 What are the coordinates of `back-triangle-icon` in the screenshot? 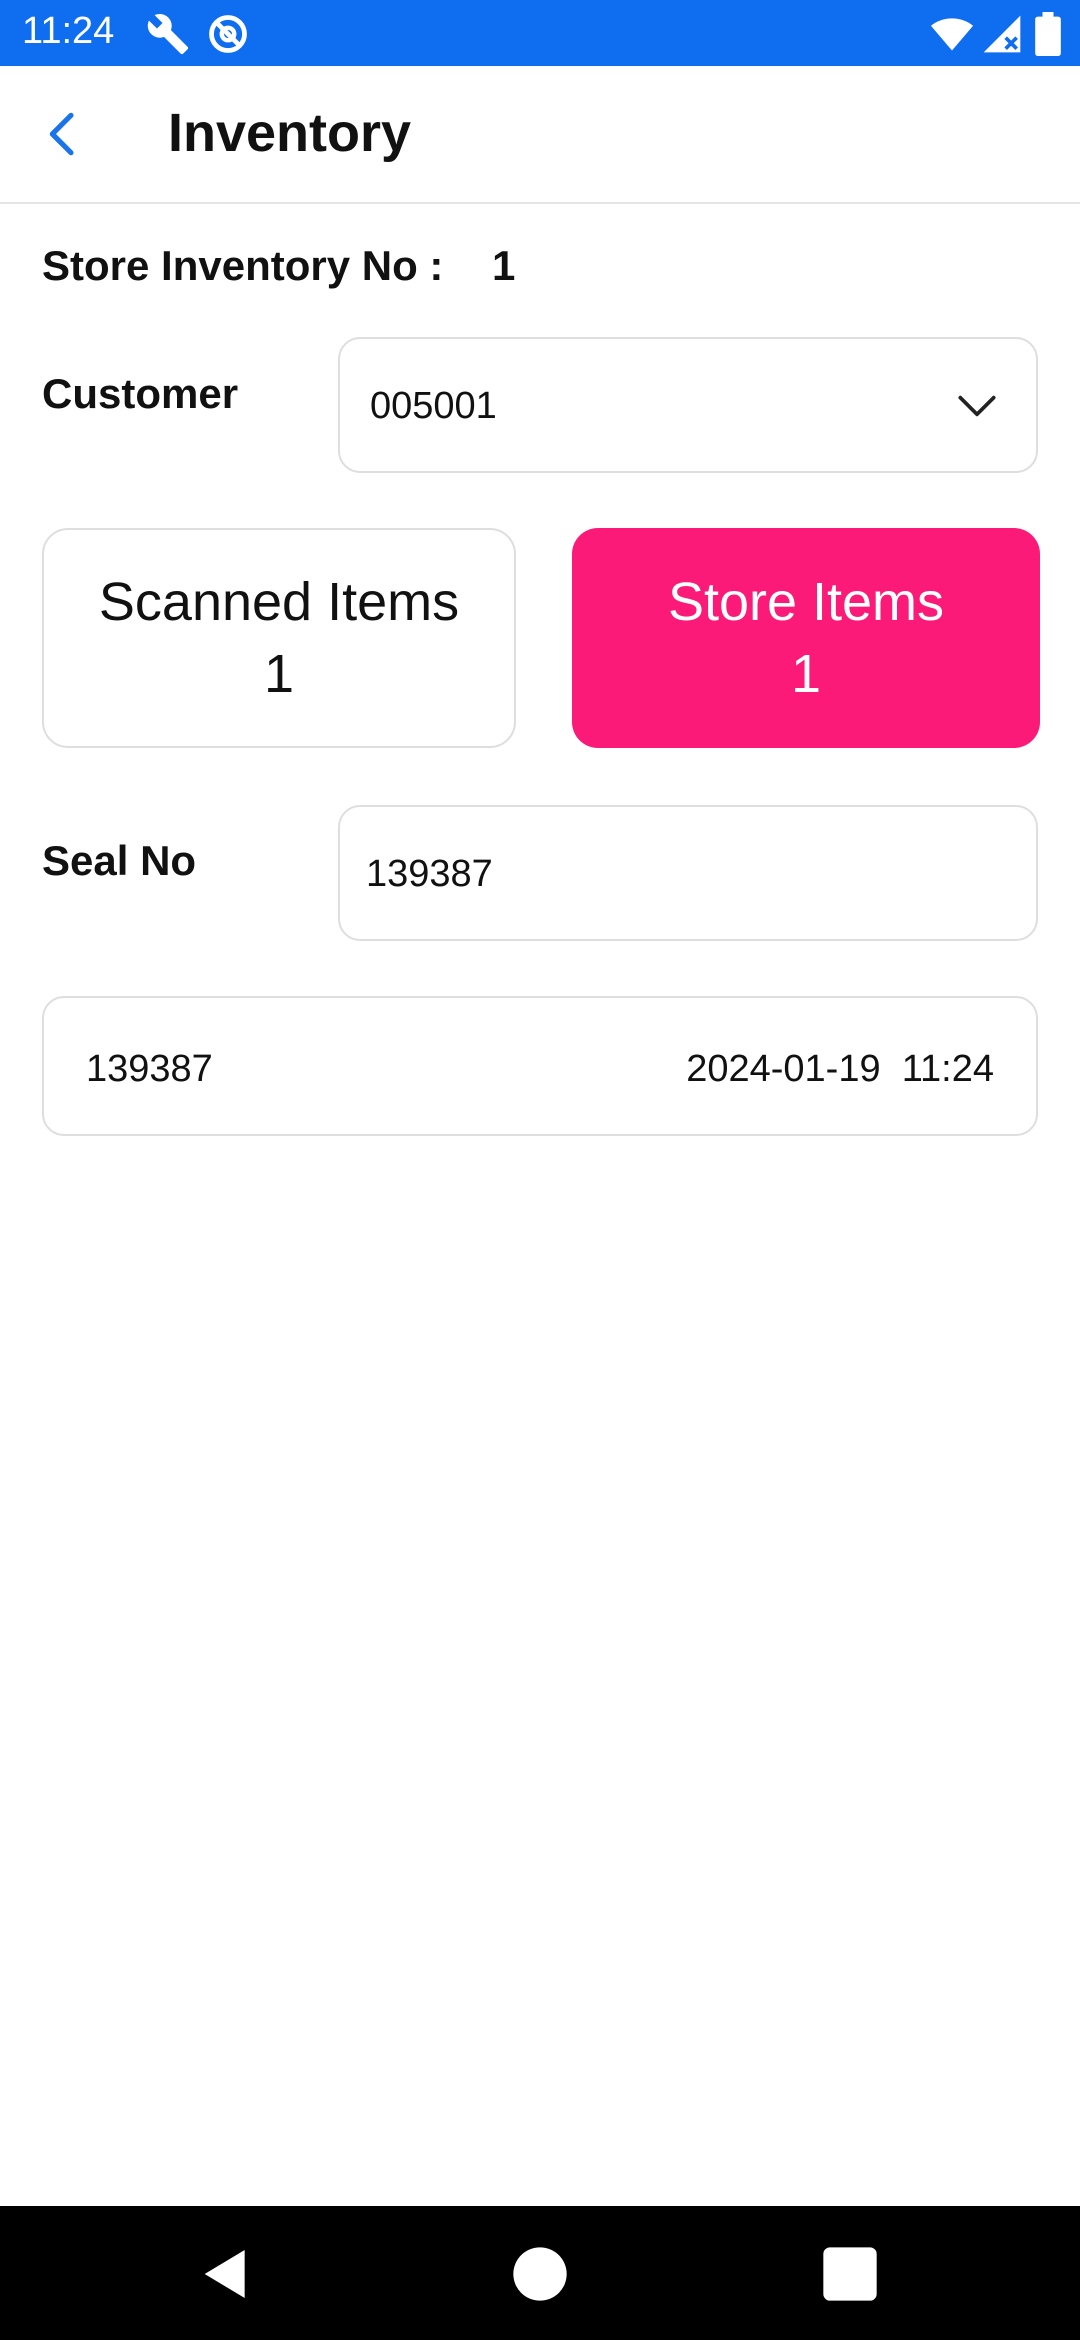 It's located at (226, 2274).